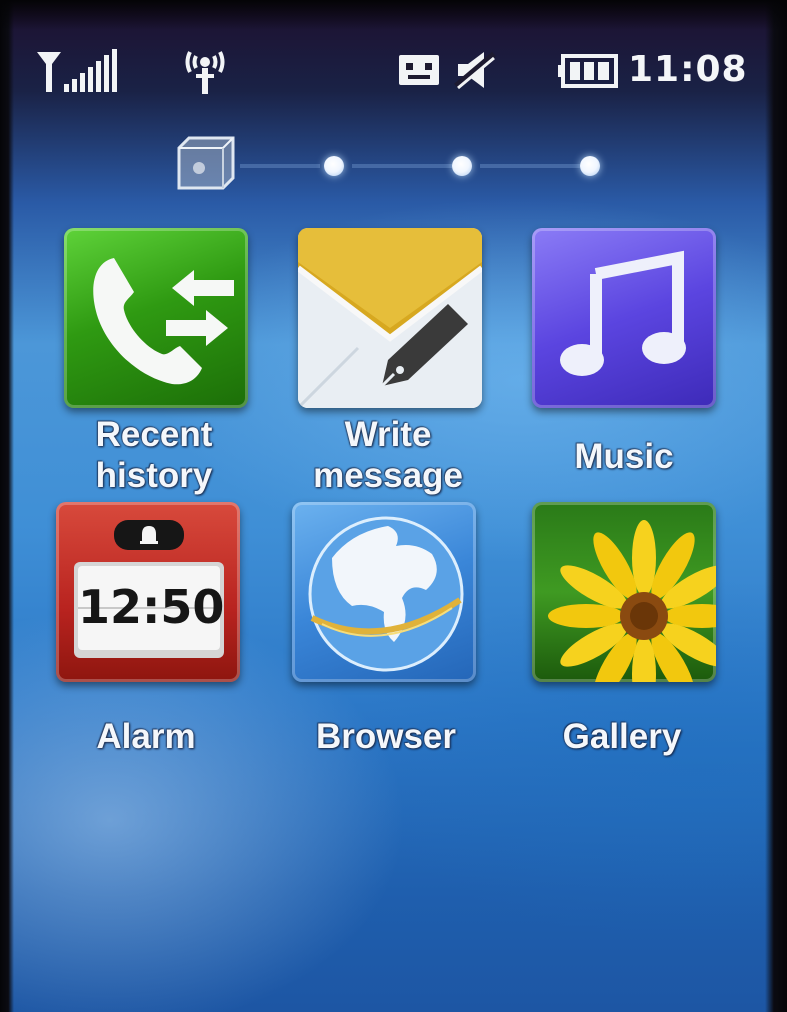 The height and width of the screenshot is (1012, 787). Describe the element at coordinates (388, 455) in the screenshot. I see `app-label: Write message` at that location.